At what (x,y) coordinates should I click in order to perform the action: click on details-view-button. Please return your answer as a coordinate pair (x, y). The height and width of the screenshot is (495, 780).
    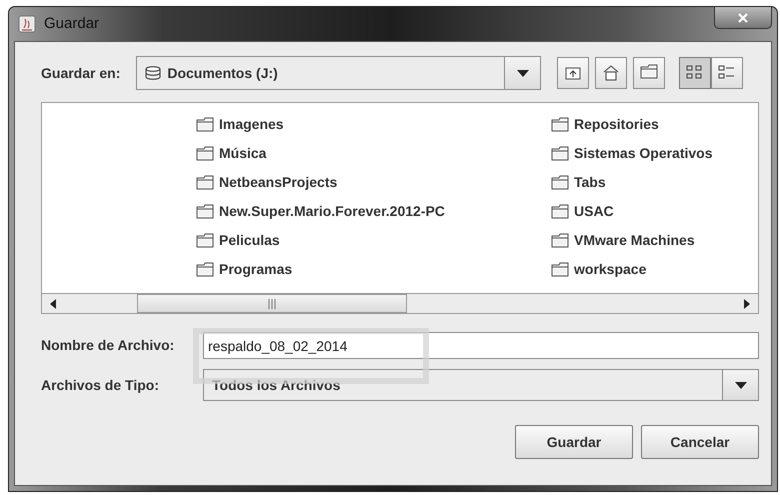
    Looking at the image, I should click on (727, 73).